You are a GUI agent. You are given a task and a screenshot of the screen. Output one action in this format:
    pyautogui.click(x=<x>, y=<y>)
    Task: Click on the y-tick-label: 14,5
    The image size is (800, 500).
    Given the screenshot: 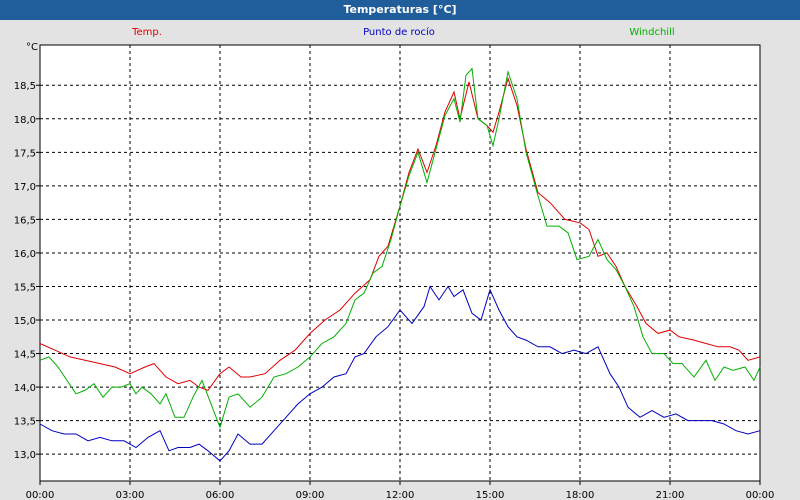 What is the action you would take?
    pyautogui.click(x=25, y=355)
    